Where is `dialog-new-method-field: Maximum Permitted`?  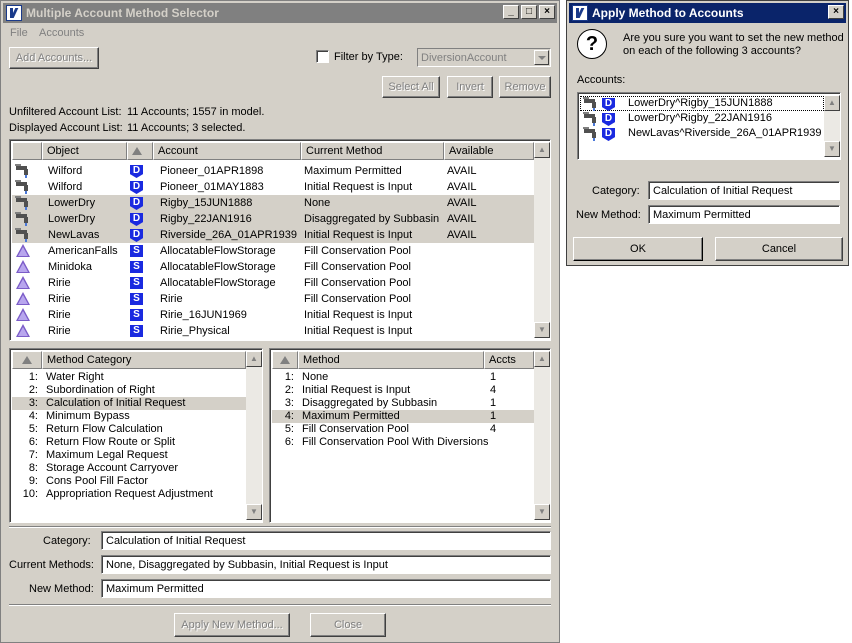
dialog-new-method-field: Maximum Permitted is located at coordinates (744, 214).